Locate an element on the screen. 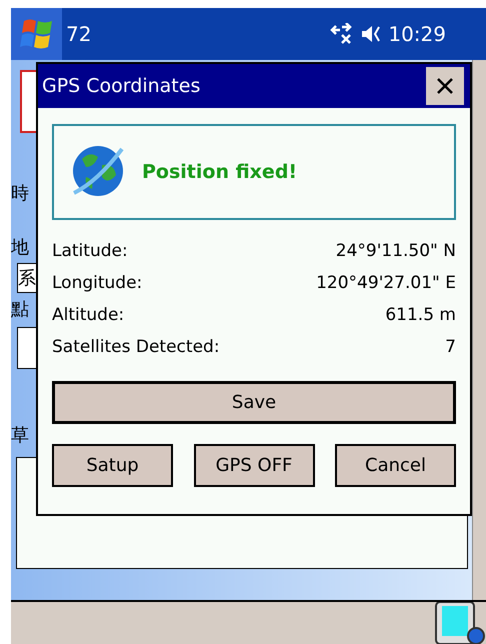 The height and width of the screenshot is (644, 486). field-value: 120°49'27.01" E is located at coordinates (386, 283).